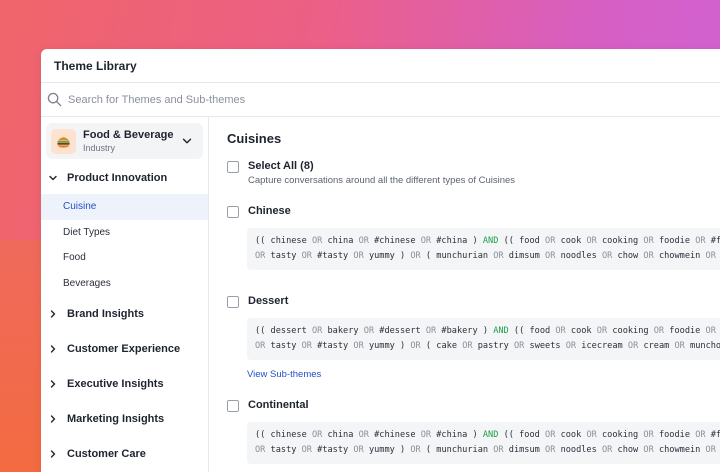  What do you see at coordinates (54, 99) in the screenshot?
I see `search-icon` at bounding box center [54, 99].